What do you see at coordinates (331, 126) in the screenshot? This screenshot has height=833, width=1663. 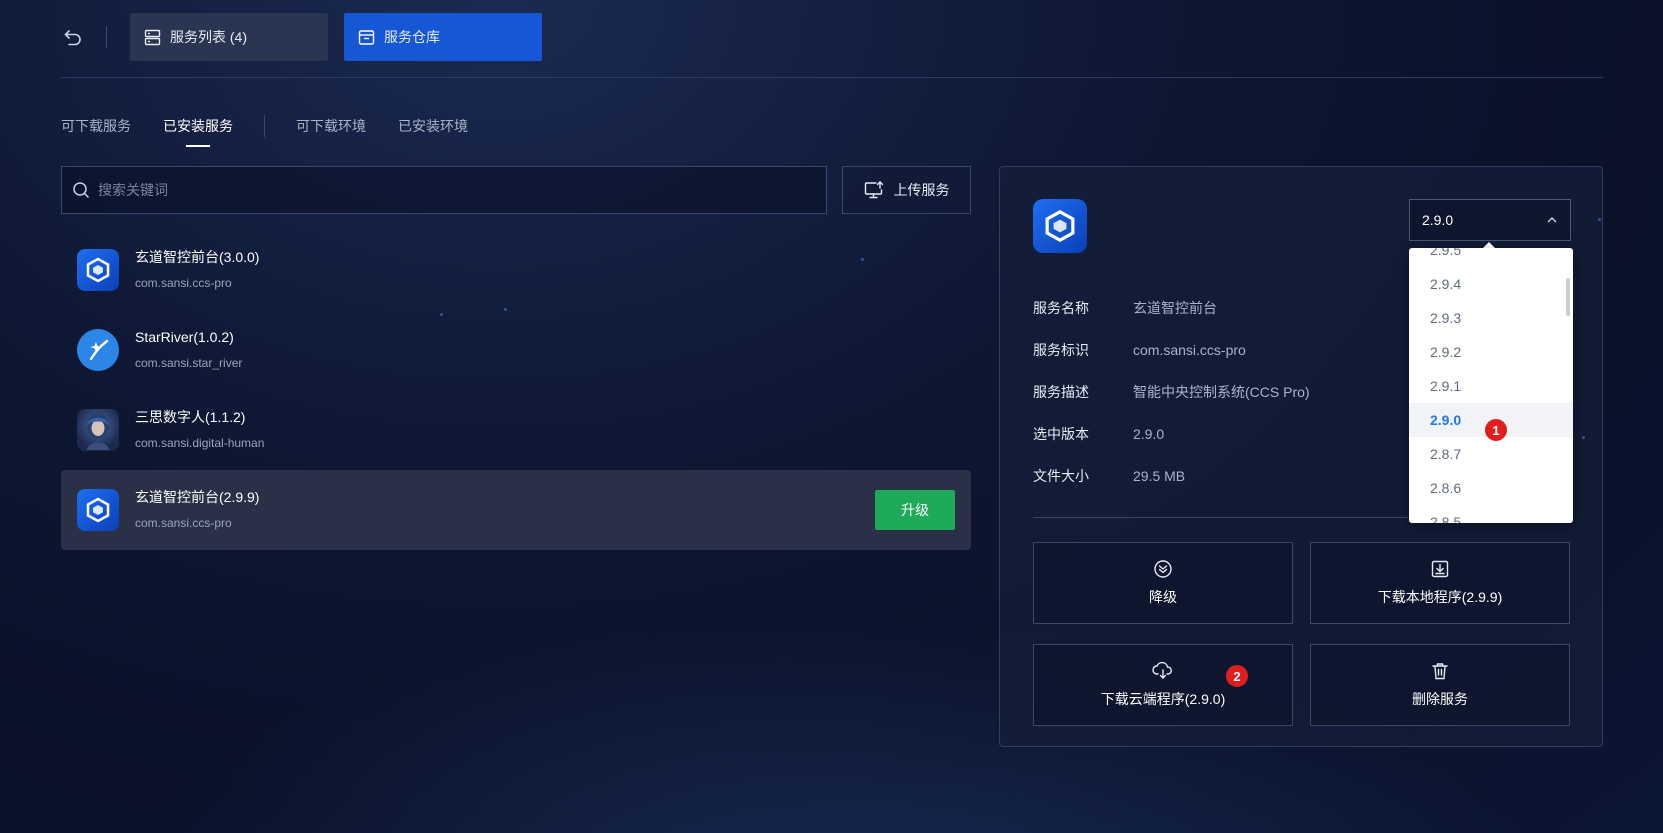 I see `tab-downloadable-environments: 可下载环境` at bounding box center [331, 126].